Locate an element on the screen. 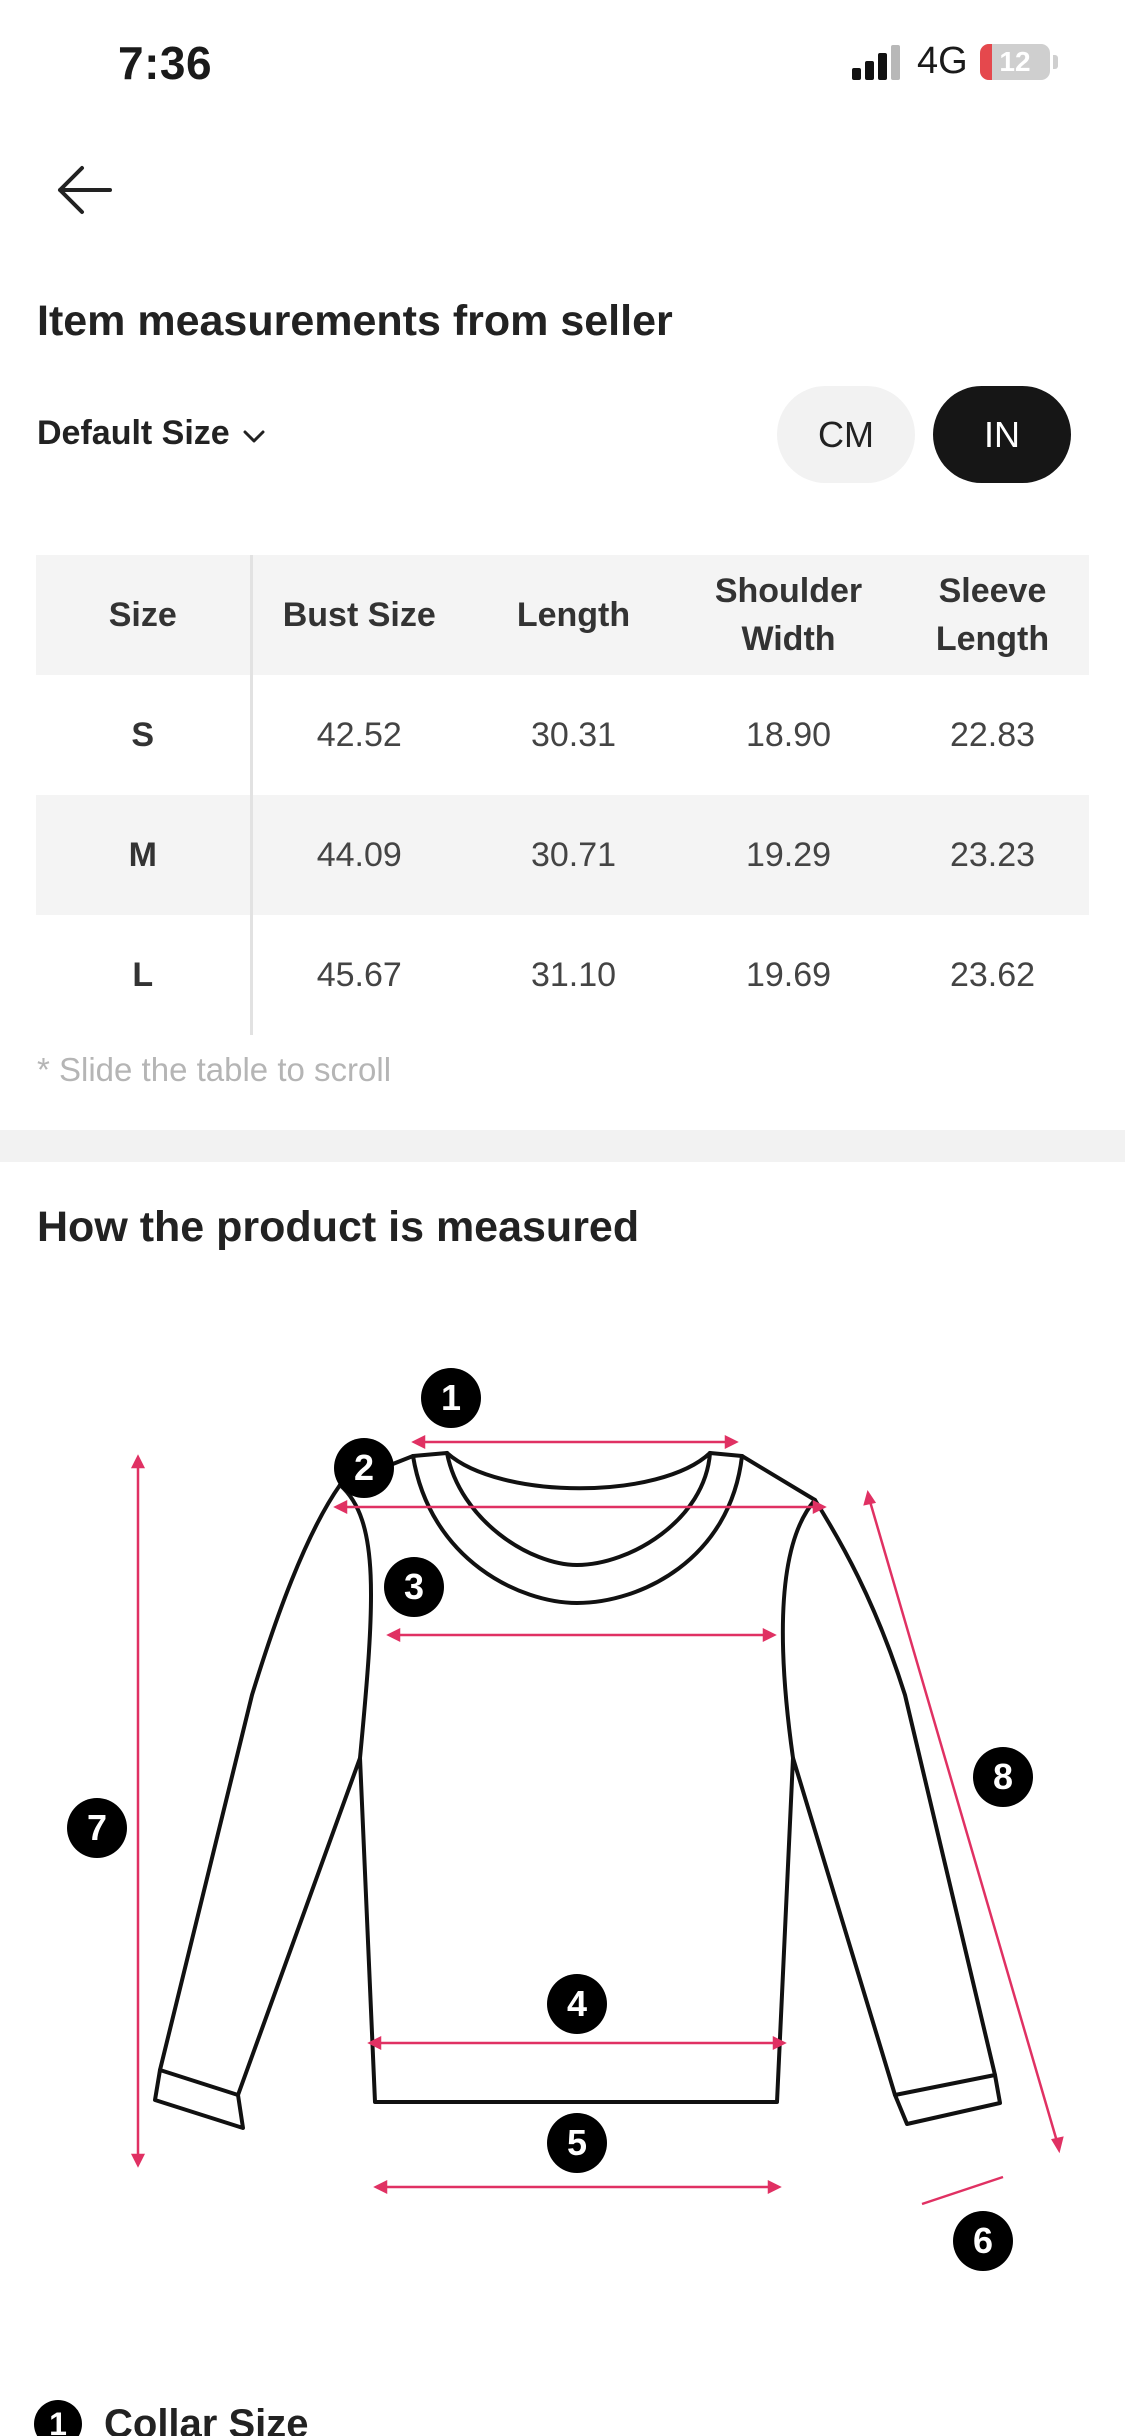 This screenshot has width=1125, height=2436. header-shoulder-width: Shoulder Width is located at coordinates (788, 615).